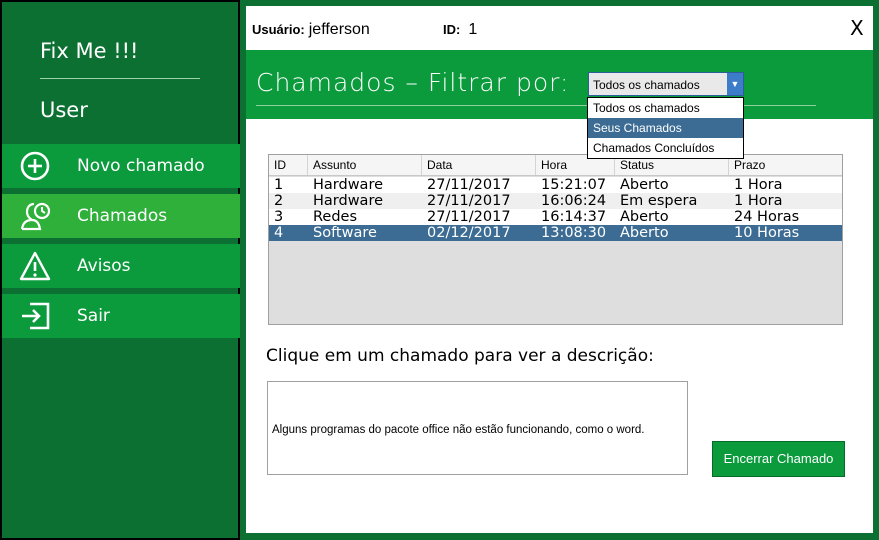 This screenshot has width=879, height=540. I want to click on cell-hora: 16:06:24, so click(574, 201).